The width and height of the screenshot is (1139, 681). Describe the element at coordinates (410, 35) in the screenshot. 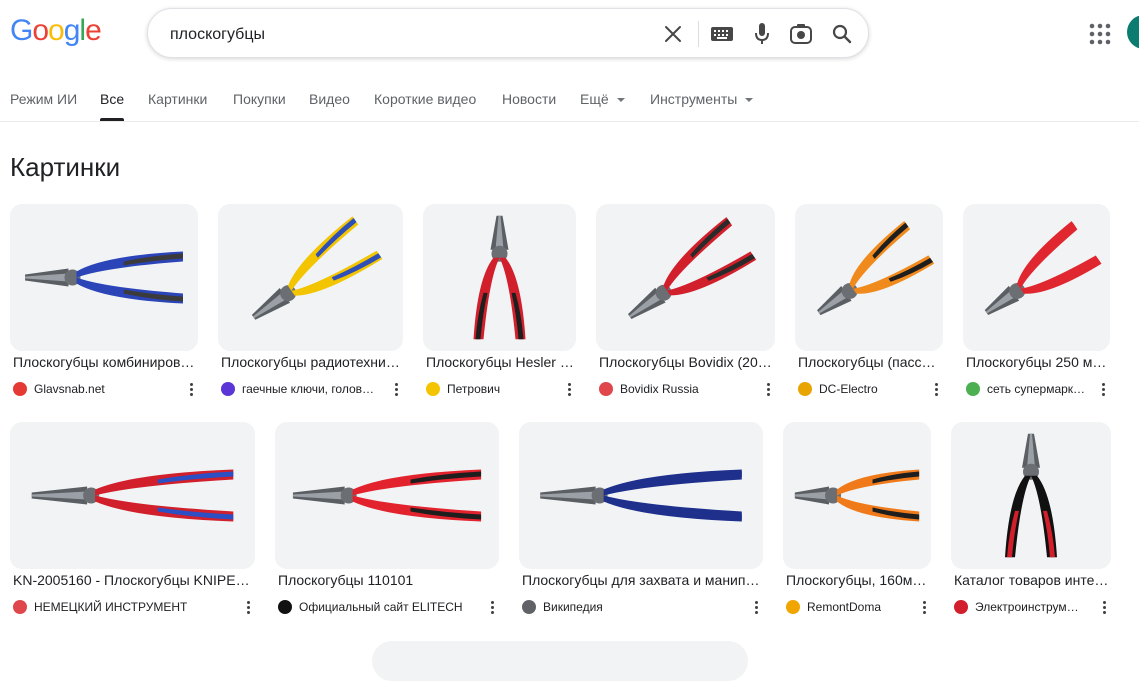

I see `search-input` at that location.